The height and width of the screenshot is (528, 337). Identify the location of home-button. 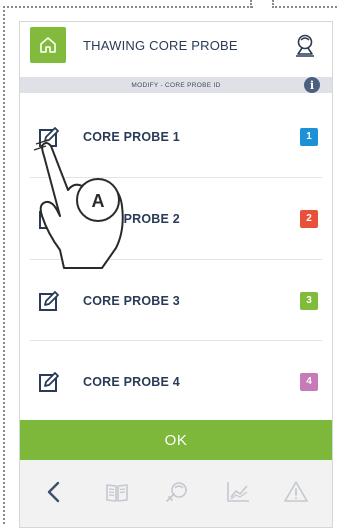
(48, 45).